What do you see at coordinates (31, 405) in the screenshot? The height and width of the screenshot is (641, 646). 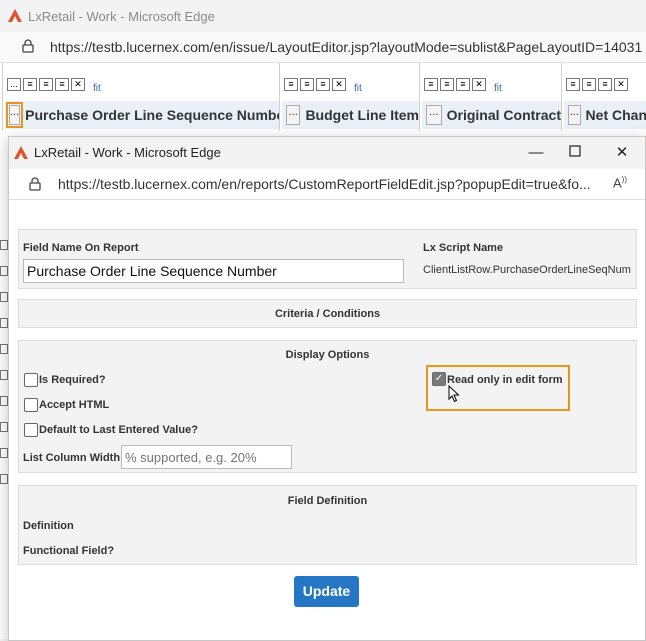 I see `accept-html-checkbox` at bounding box center [31, 405].